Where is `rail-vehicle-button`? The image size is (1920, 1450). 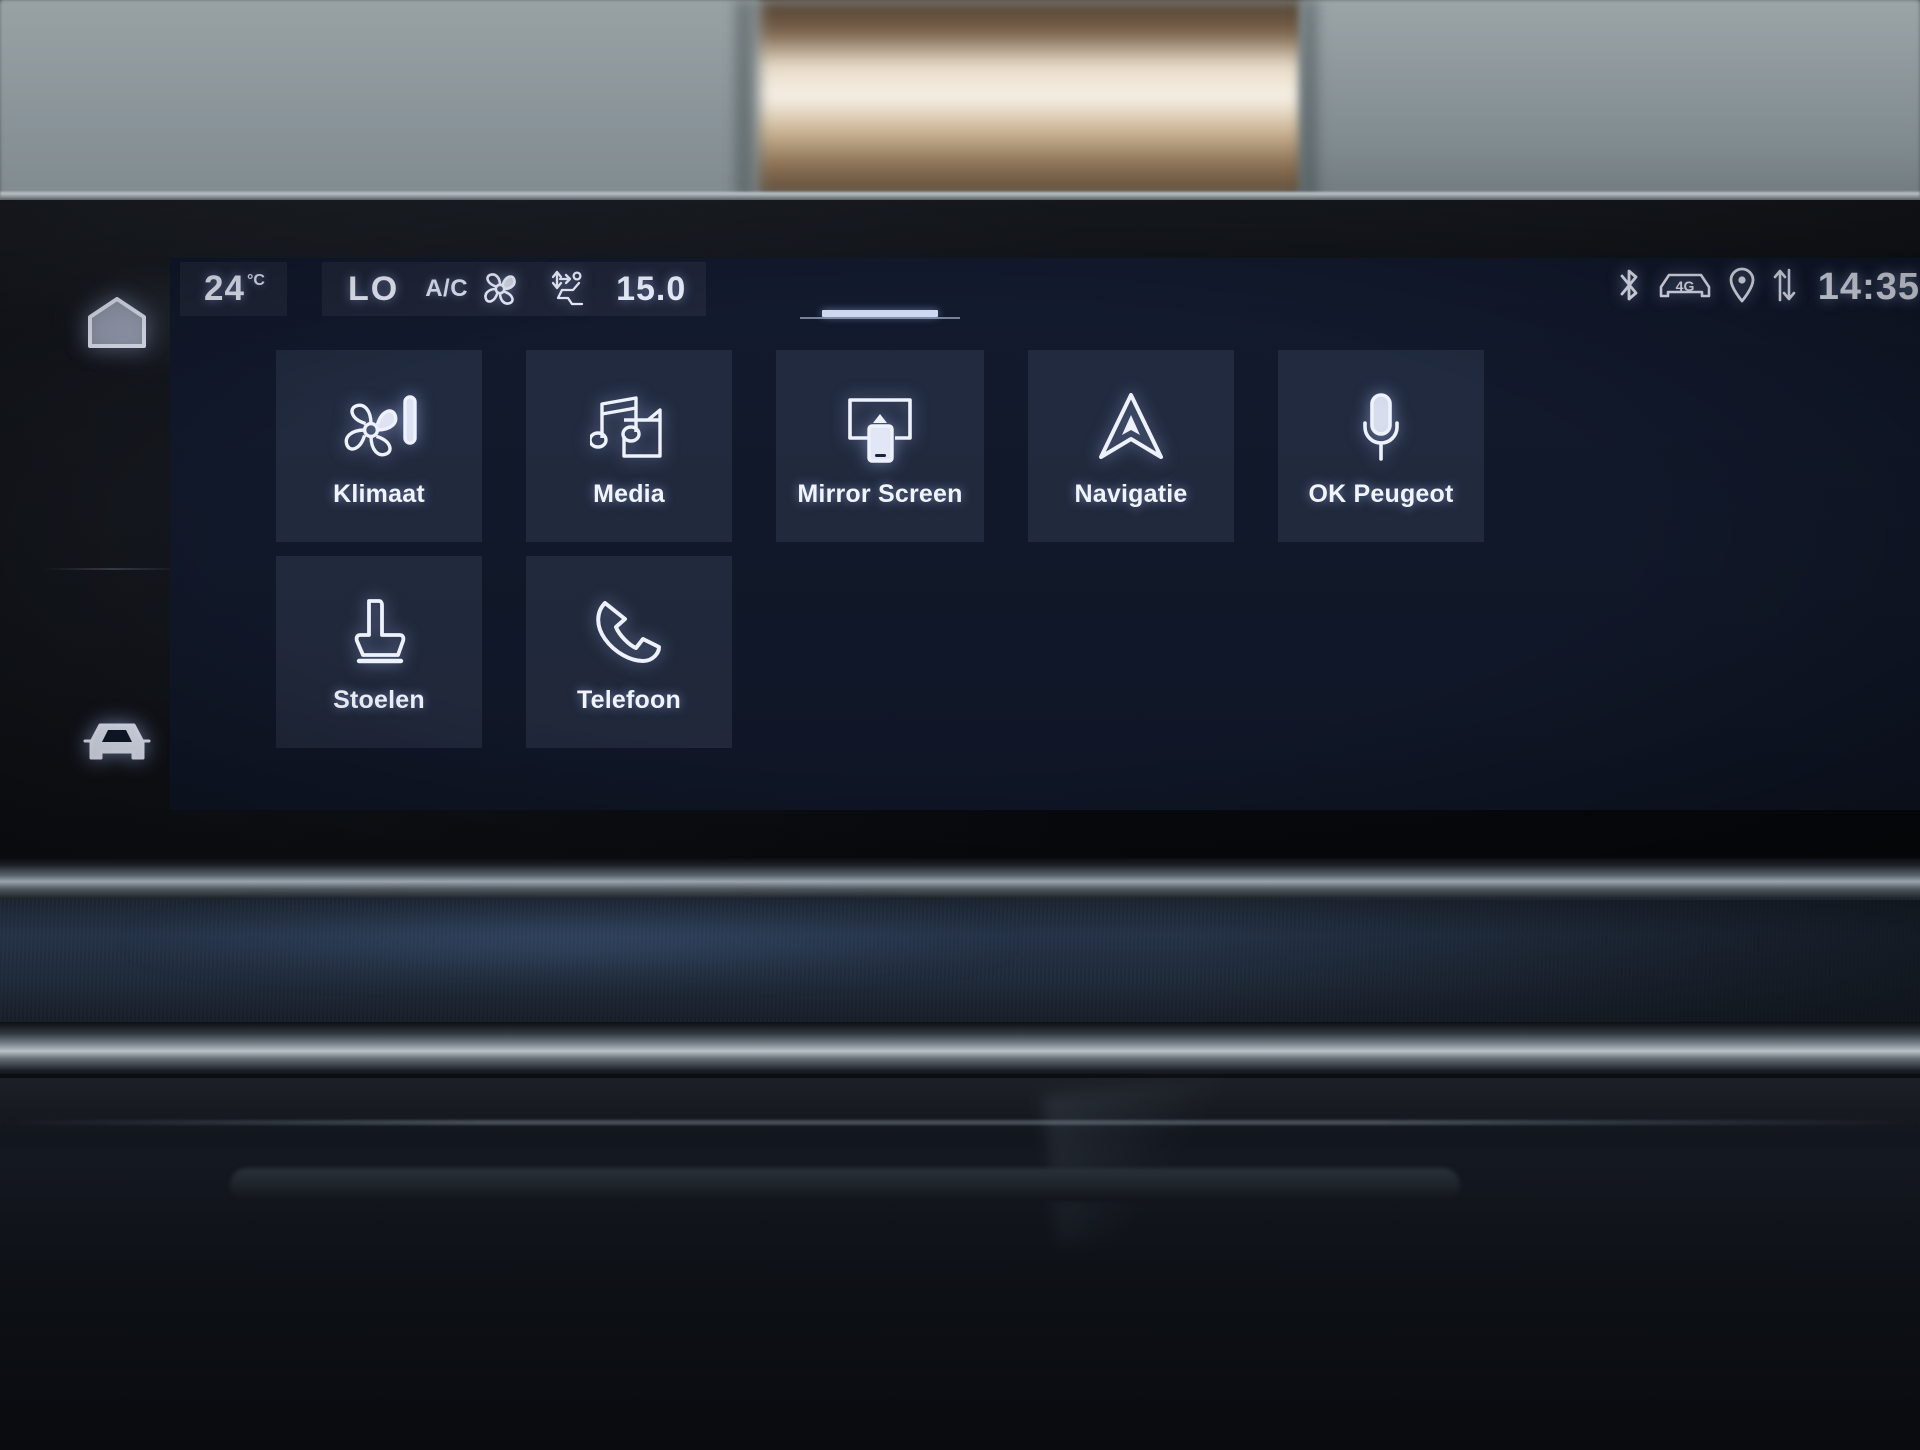
rail-vehicle-button is located at coordinates (117, 743).